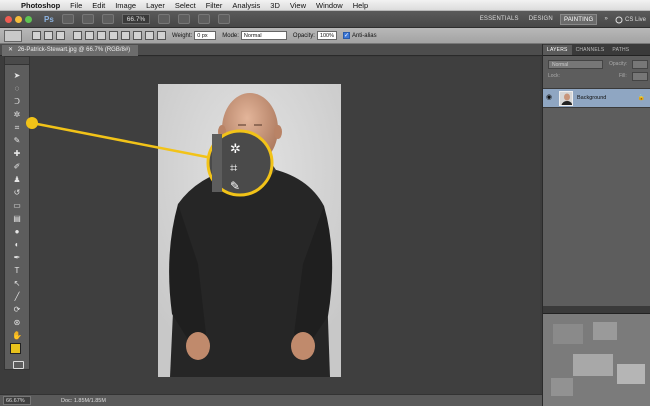 The width and height of the screenshot is (650, 406). Describe the element at coordinates (161, 35) in the screenshot. I see `custom-shape-icon` at that location.